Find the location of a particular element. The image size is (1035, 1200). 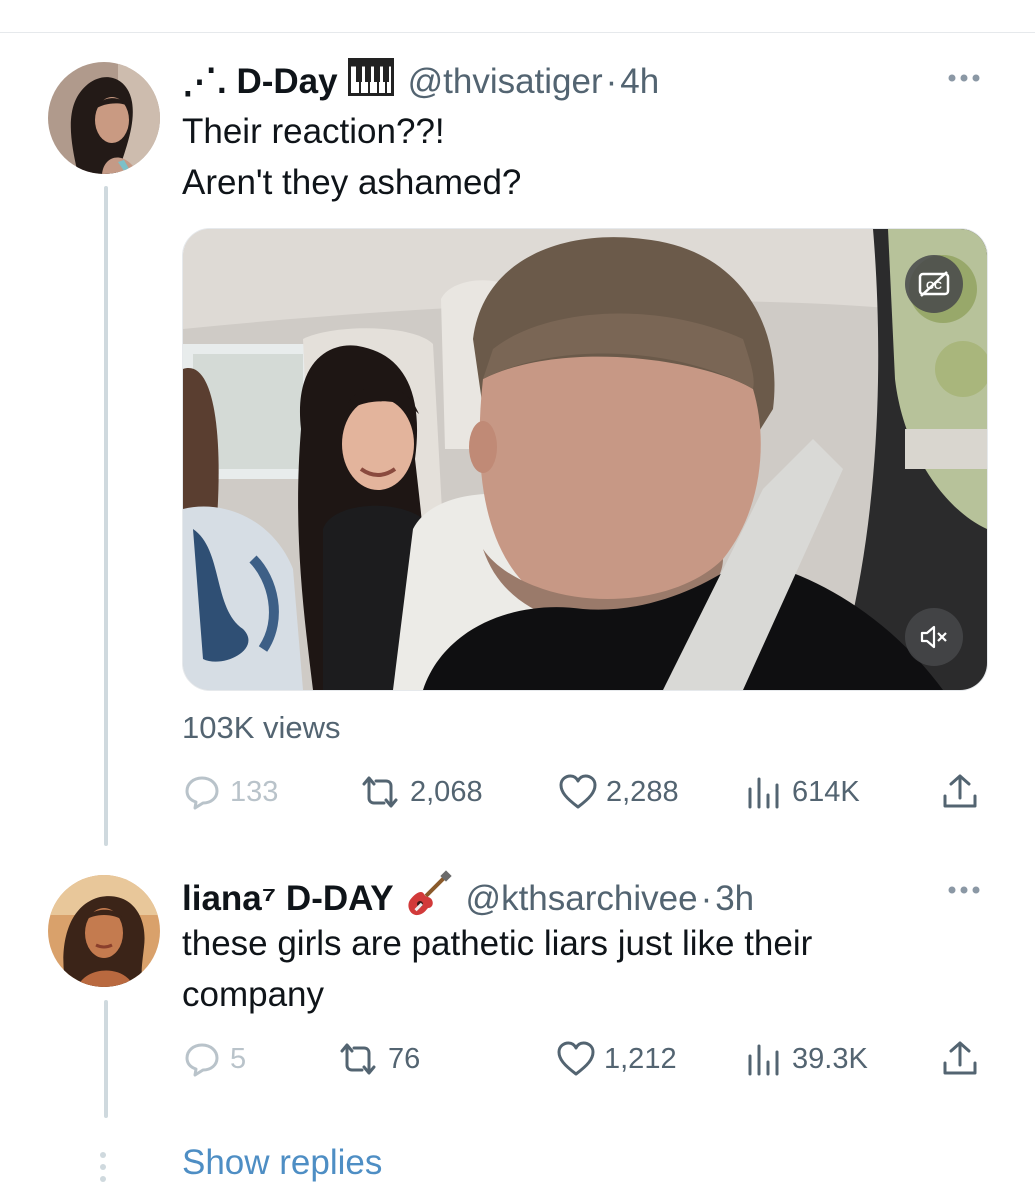

reply-count: 133 is located at coordinates (254, 791).